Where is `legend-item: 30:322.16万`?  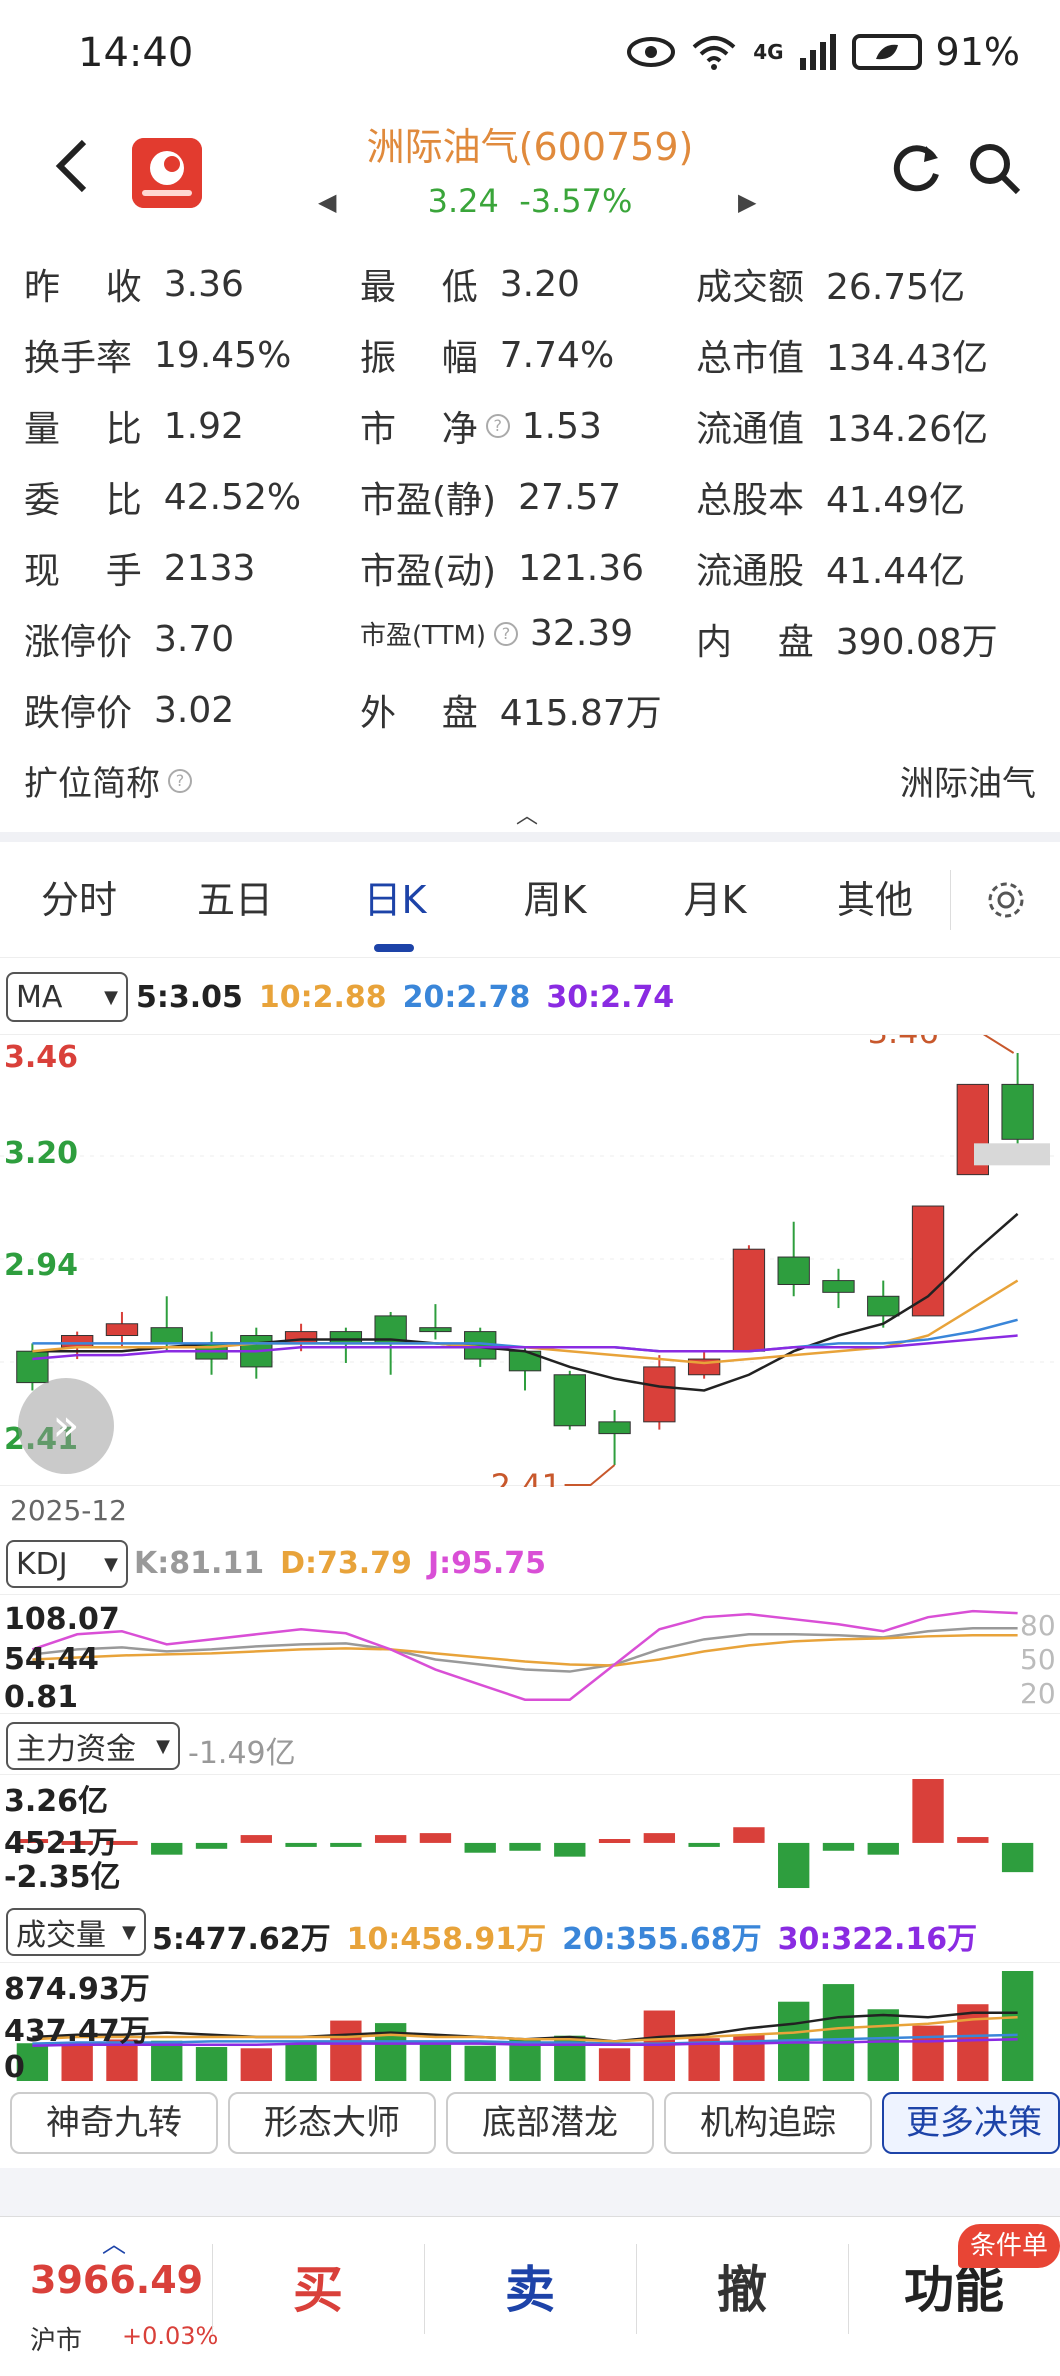 legend-item: 30:322.16万 is located at coordinates (877, 1939).